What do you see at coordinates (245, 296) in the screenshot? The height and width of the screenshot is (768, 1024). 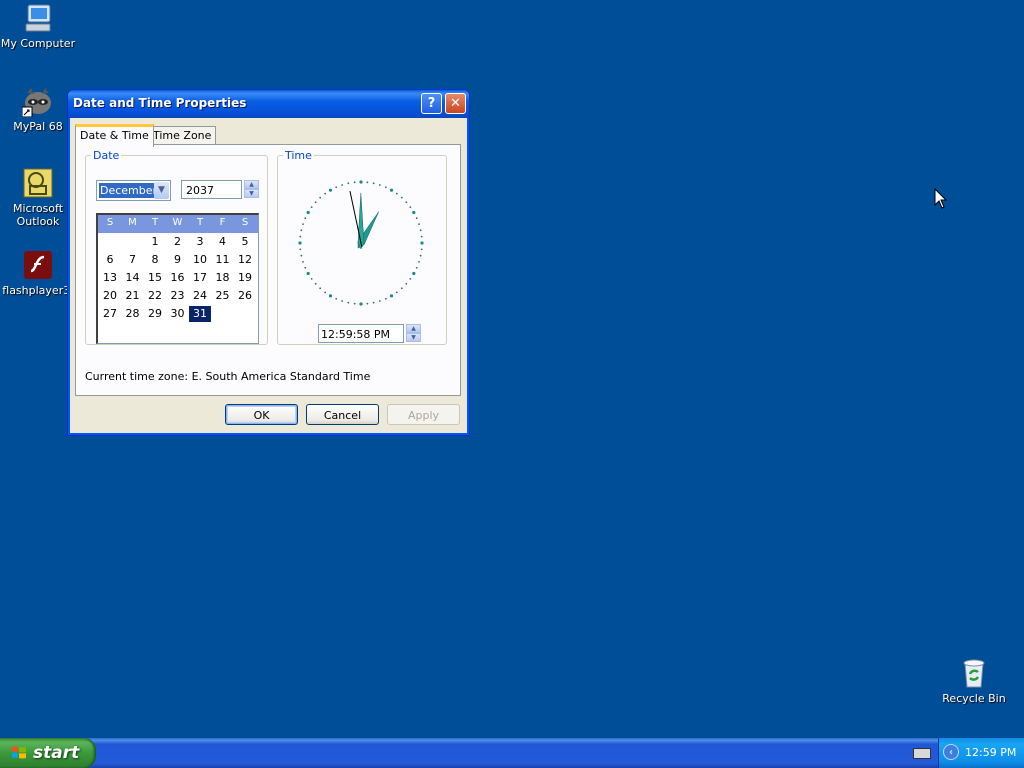 I see `calendar-day: 26` at bounding box center [245, 296].